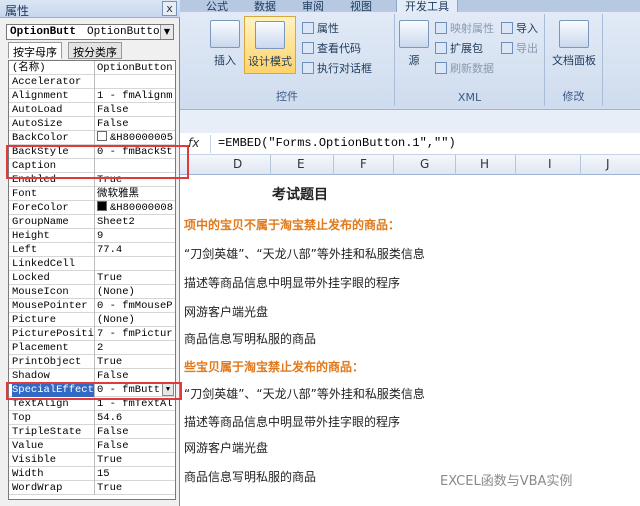  I want to click on properties-title-bar: 属性 x, so click(90, 9).